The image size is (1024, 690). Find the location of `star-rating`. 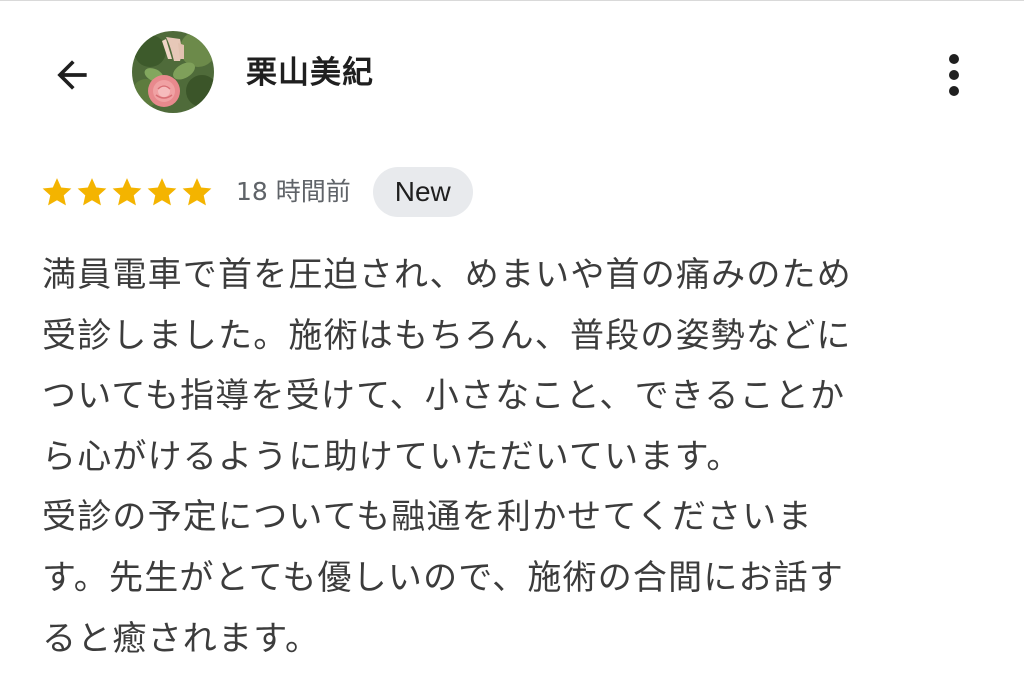

star-rating is located at coordinates (127, 192).